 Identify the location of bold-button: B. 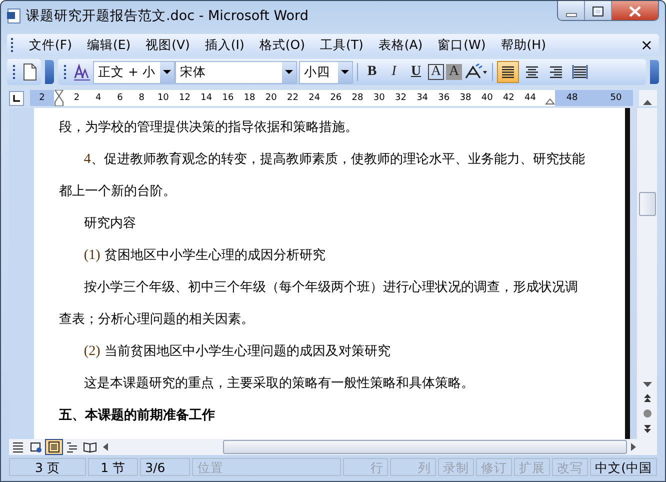
(372, 72).